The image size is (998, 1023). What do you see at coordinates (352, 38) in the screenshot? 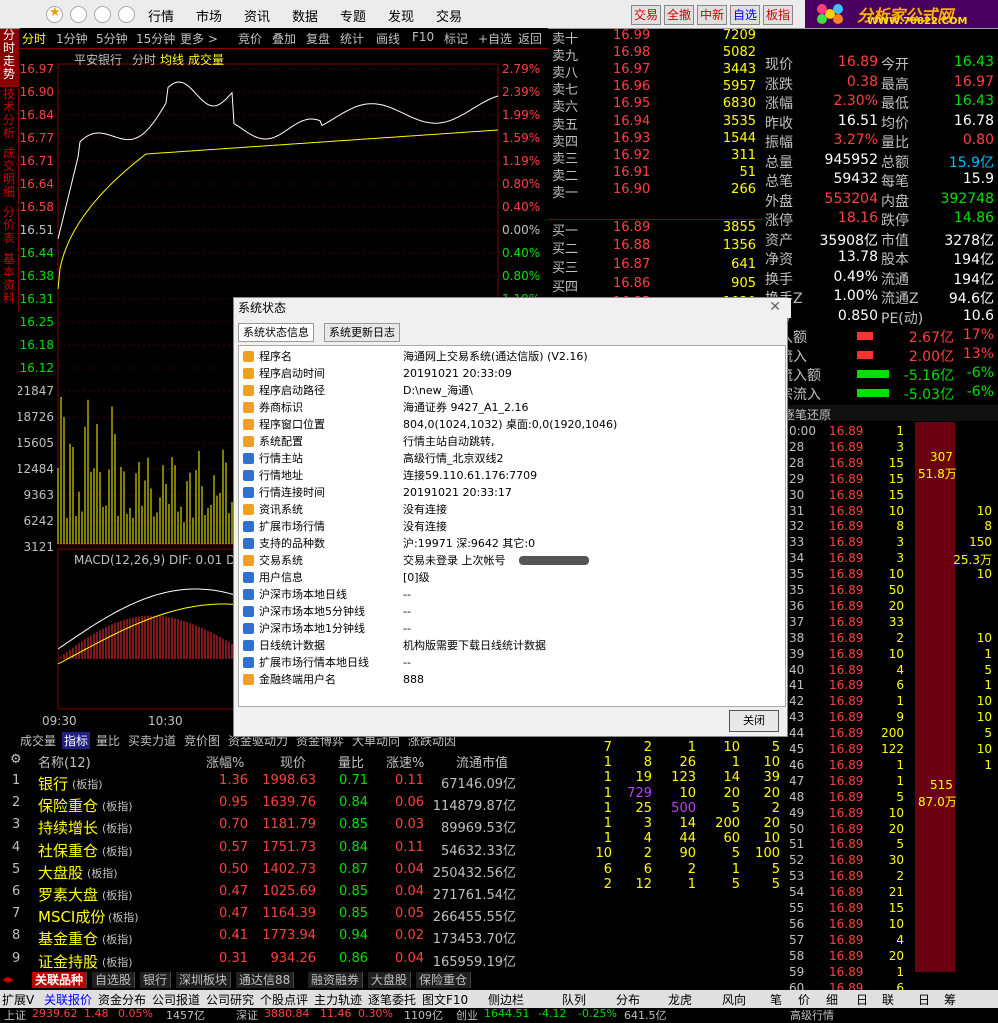
I see `tab-stats: 统计` at bounding box center [352, 38].